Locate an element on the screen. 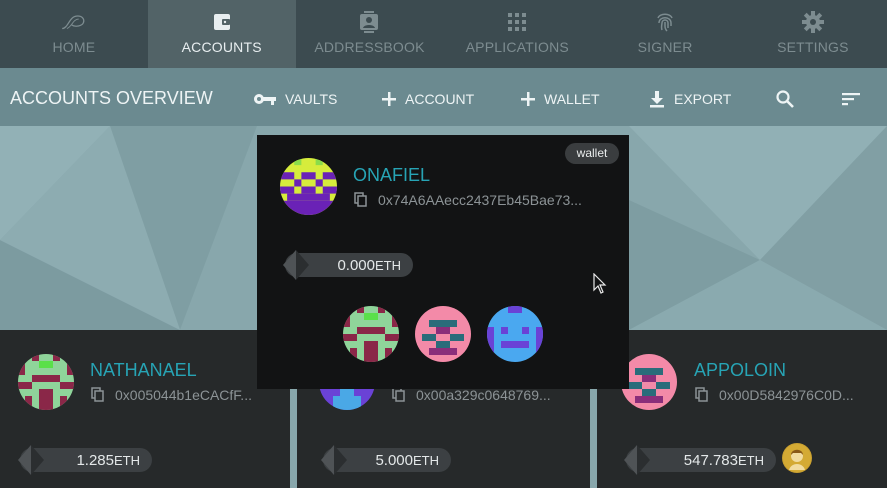 This screenshot has height=488, width=887. account-name: APPOLOIN is located at coordinates (740, 370).